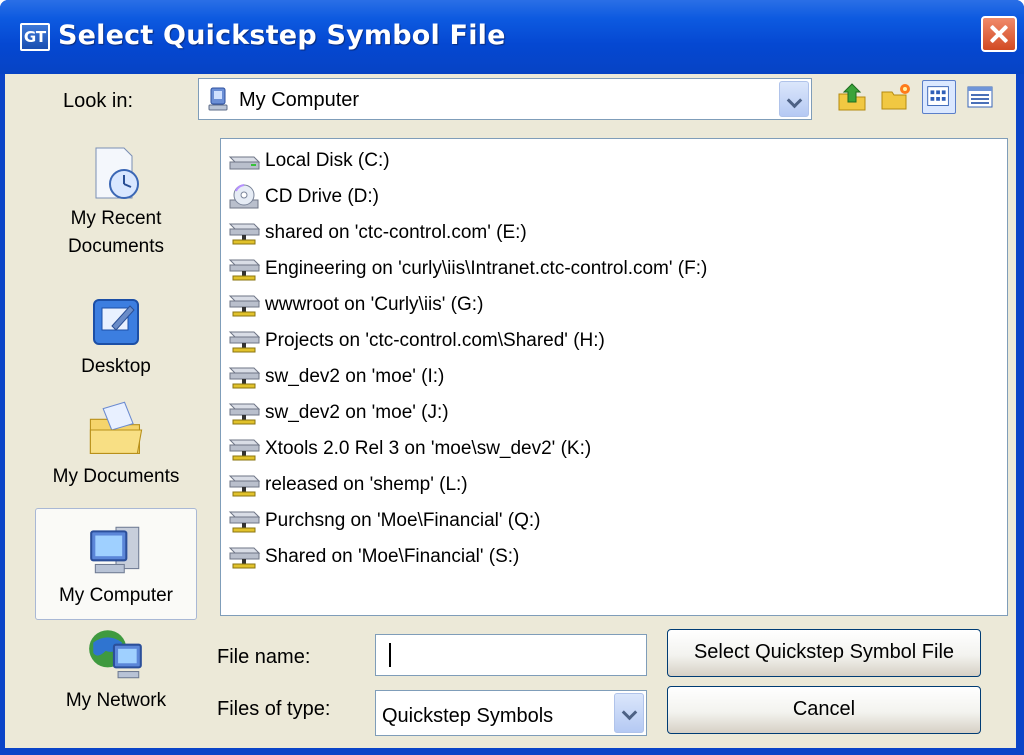 The height and width of the screenshot is (755, 1024). I want to click on file-type-value: Quickstep Symbols, so click(468, 716).